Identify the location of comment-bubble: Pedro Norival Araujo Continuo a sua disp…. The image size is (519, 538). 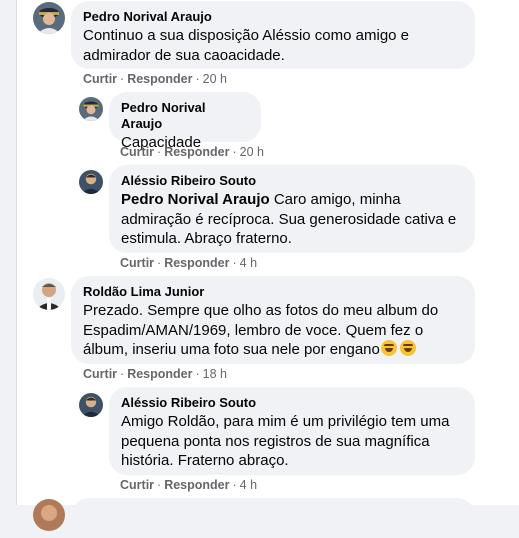
(273, 35).